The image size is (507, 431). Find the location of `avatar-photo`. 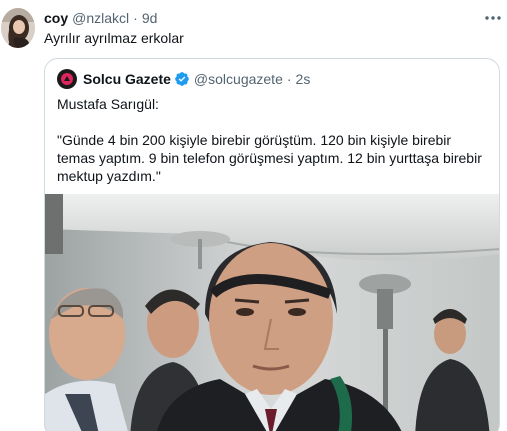

avatar-photo is located at coordinates (18, 28).